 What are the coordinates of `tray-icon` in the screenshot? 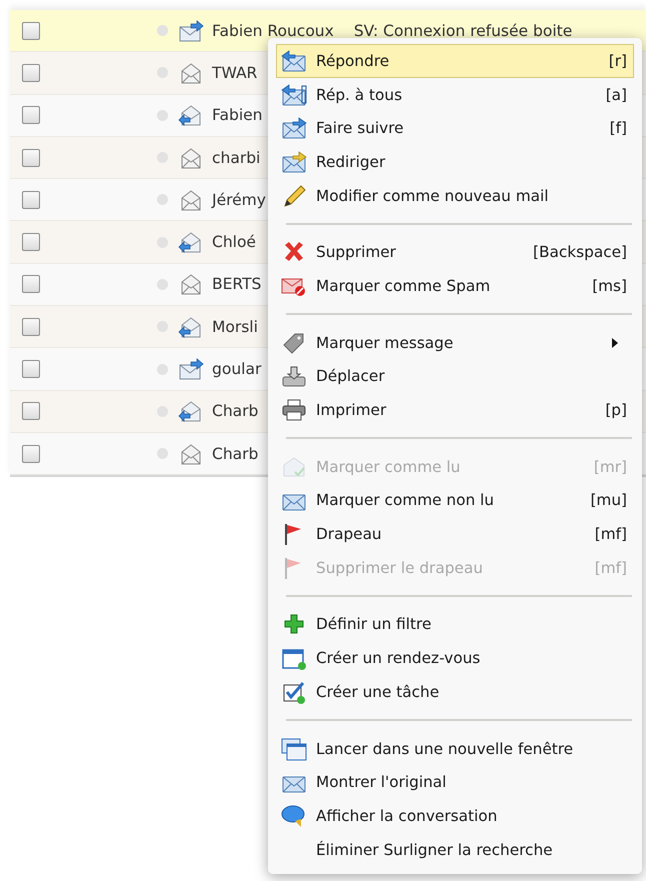 It's located at (294, 376).